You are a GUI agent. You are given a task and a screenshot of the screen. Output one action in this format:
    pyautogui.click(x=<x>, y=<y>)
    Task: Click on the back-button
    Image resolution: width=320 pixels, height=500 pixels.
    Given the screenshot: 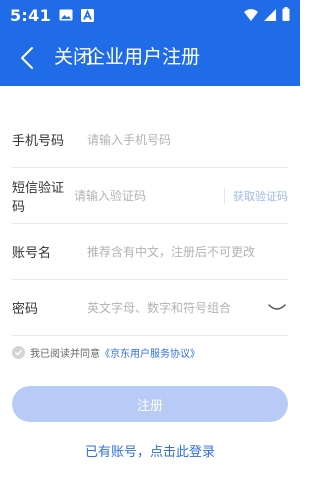 What is the action you would take?
    pyautogui.click(x=27, y=58)
    